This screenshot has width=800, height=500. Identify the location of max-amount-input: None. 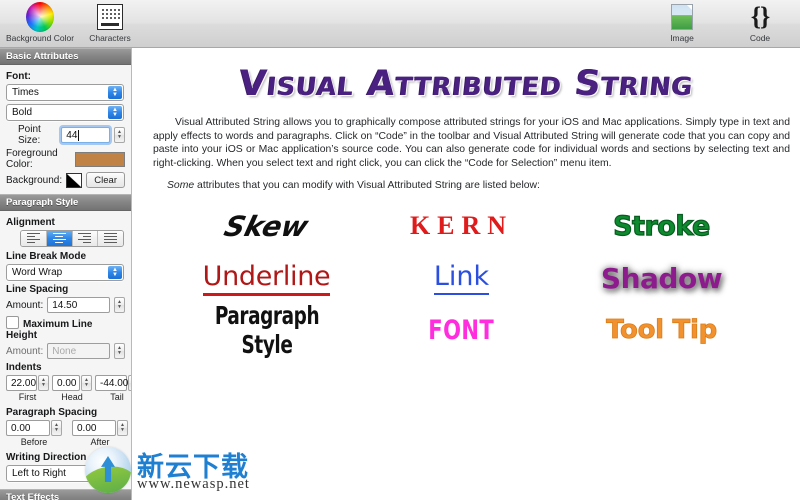
(78, 351).